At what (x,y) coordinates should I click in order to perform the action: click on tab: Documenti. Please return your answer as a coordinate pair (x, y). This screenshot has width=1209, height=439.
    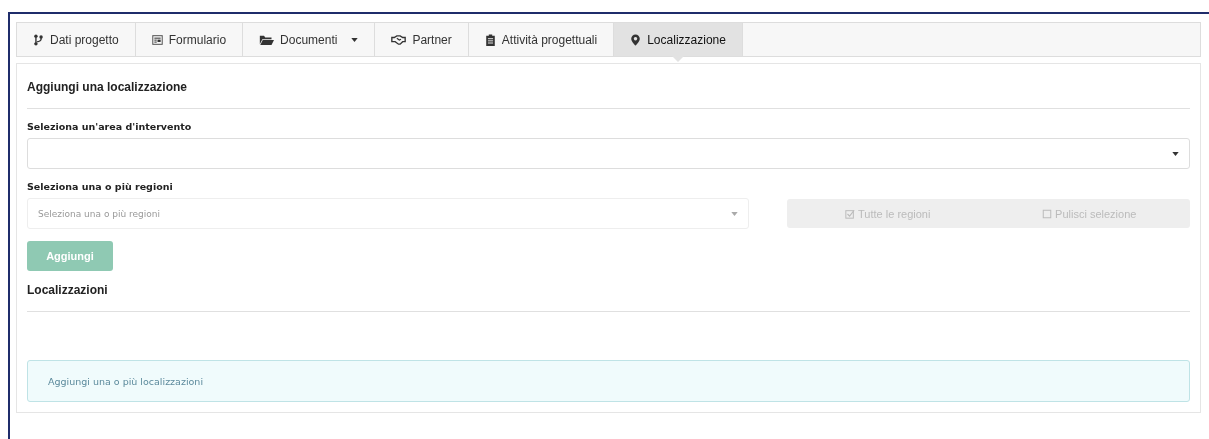
    Looking at the image, I should click on (309, 39).